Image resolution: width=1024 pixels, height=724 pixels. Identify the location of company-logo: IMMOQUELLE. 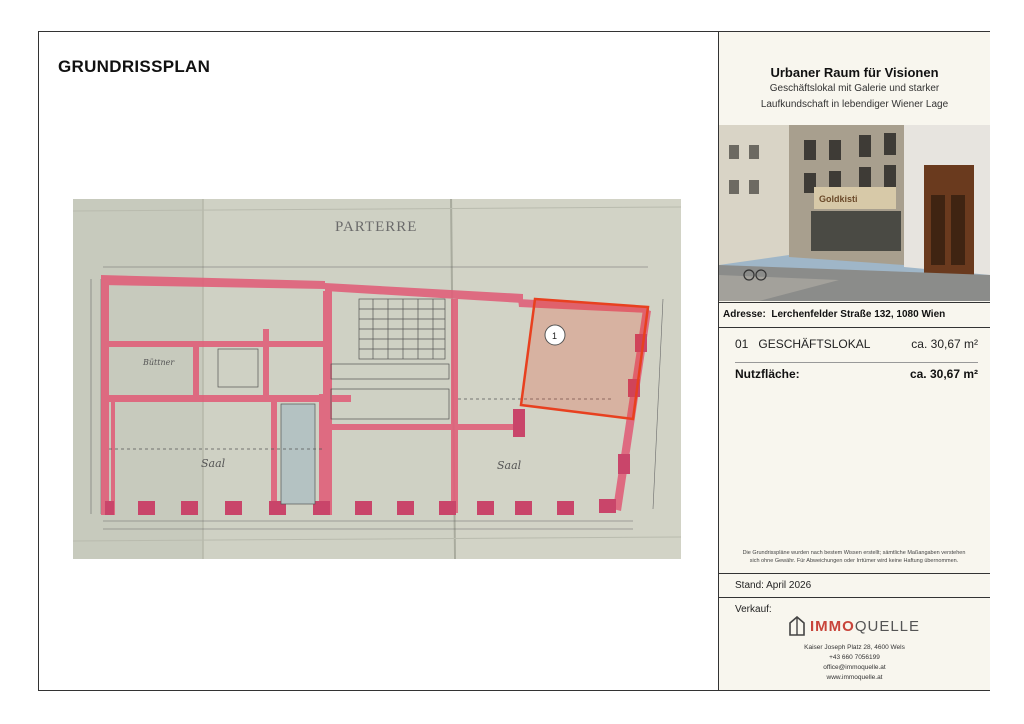
(854, 628).